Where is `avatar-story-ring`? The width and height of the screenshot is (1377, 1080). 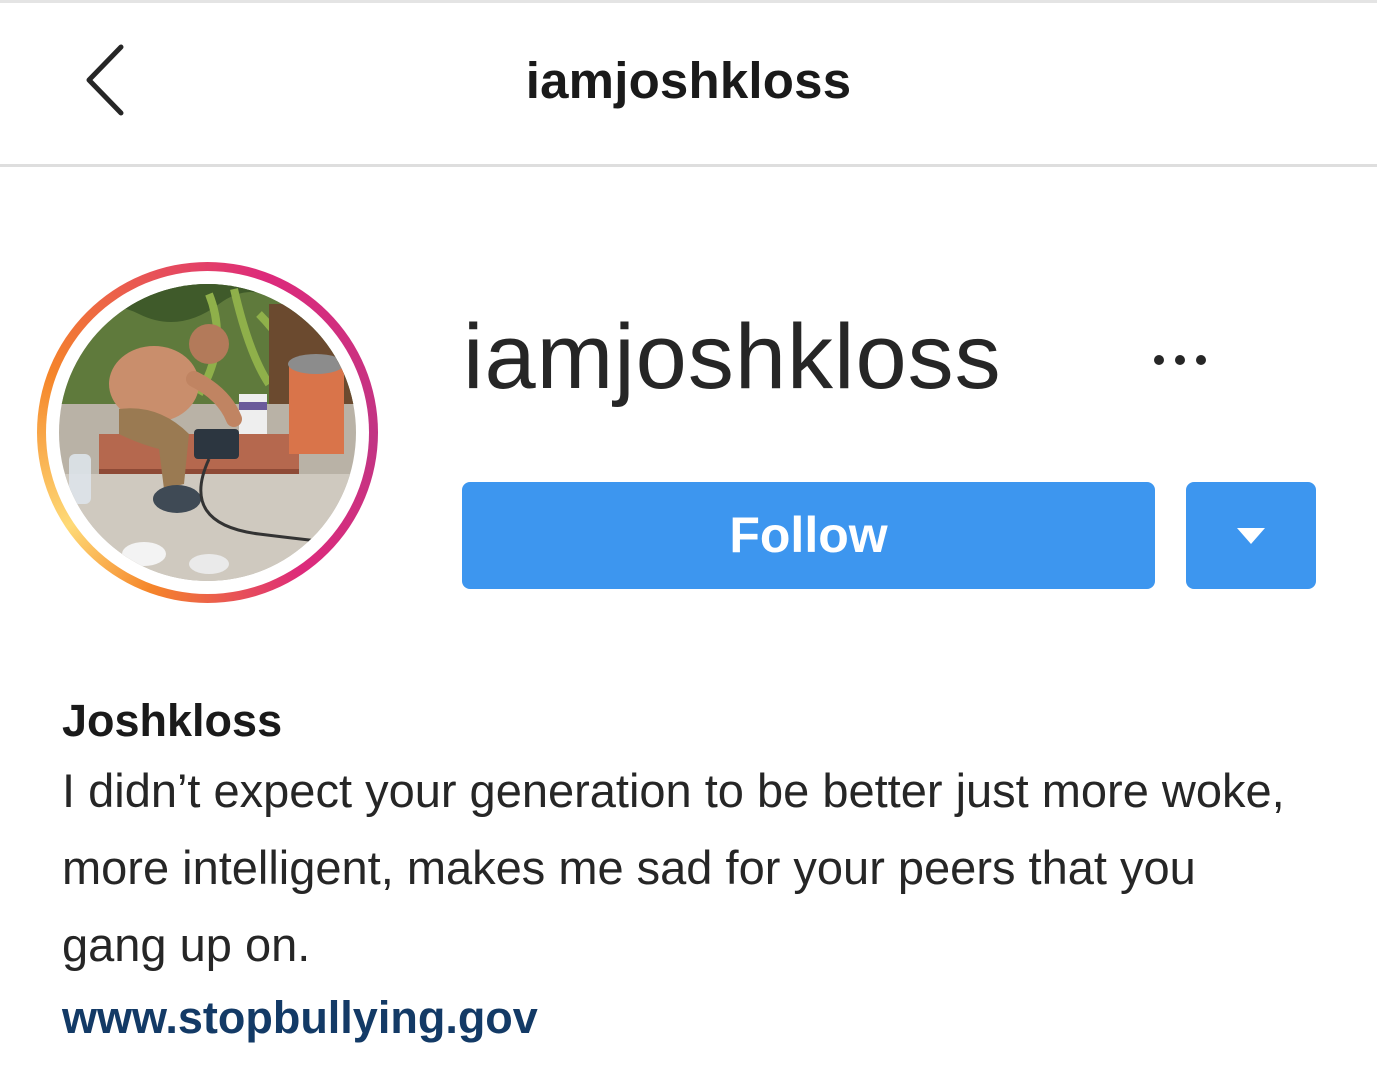 avatar-story-ring is located at coordinates (207, 432).